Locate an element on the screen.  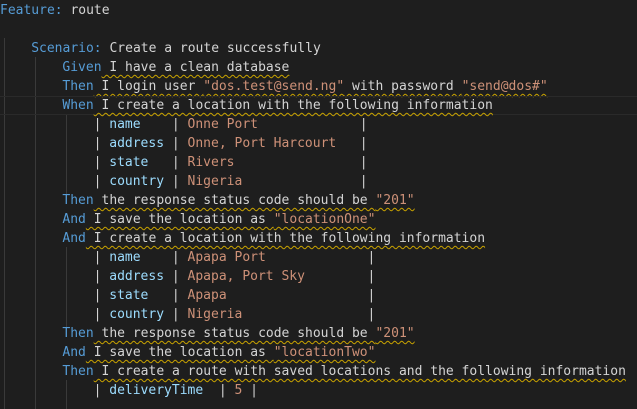
table-row: | name | Onne Port | is located at coordinates (318, 124).